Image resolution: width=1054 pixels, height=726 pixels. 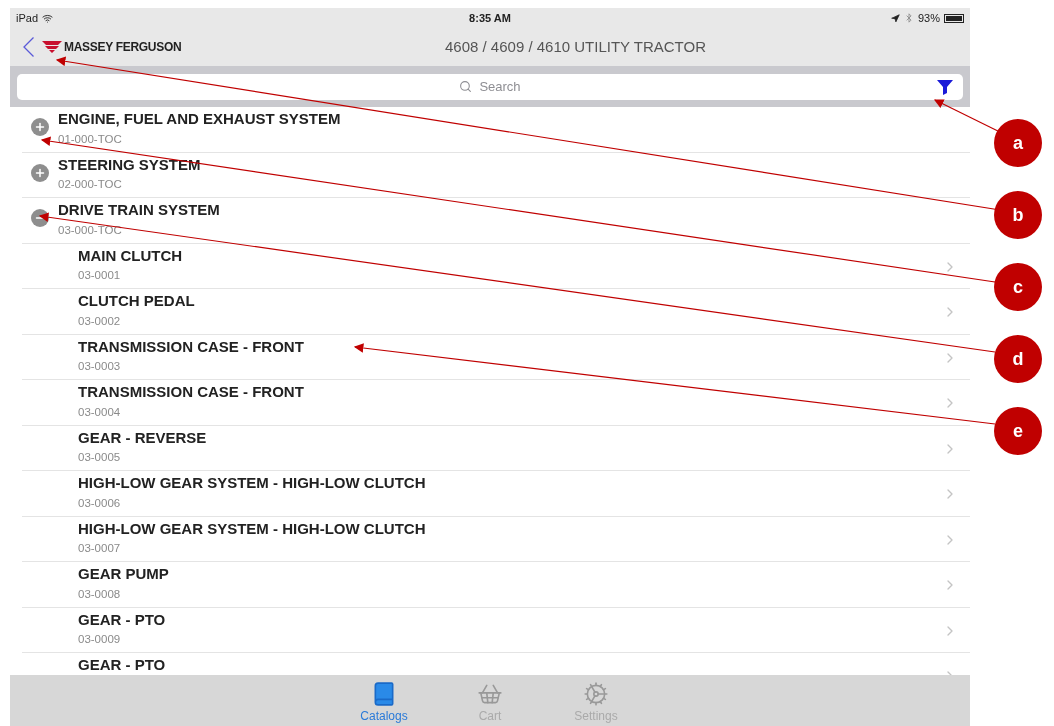 I want to click on callout-marker: b, so click(x=1018, y=215).